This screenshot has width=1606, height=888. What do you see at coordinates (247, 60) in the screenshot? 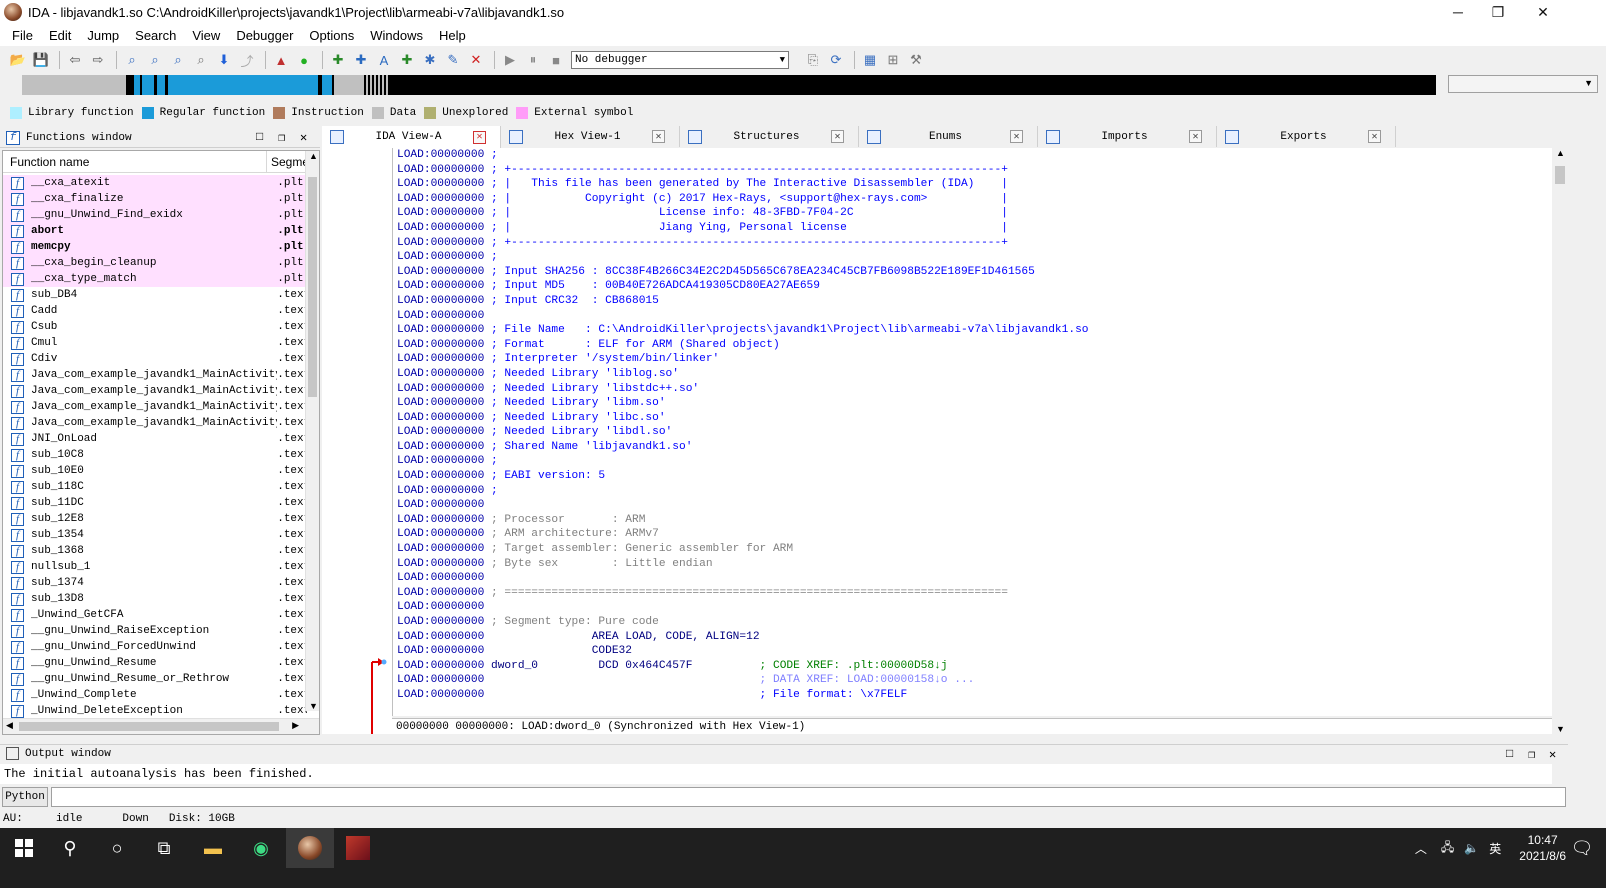
I see `disabled-tool-icon: ⤴` at bounding box center [247, 60].